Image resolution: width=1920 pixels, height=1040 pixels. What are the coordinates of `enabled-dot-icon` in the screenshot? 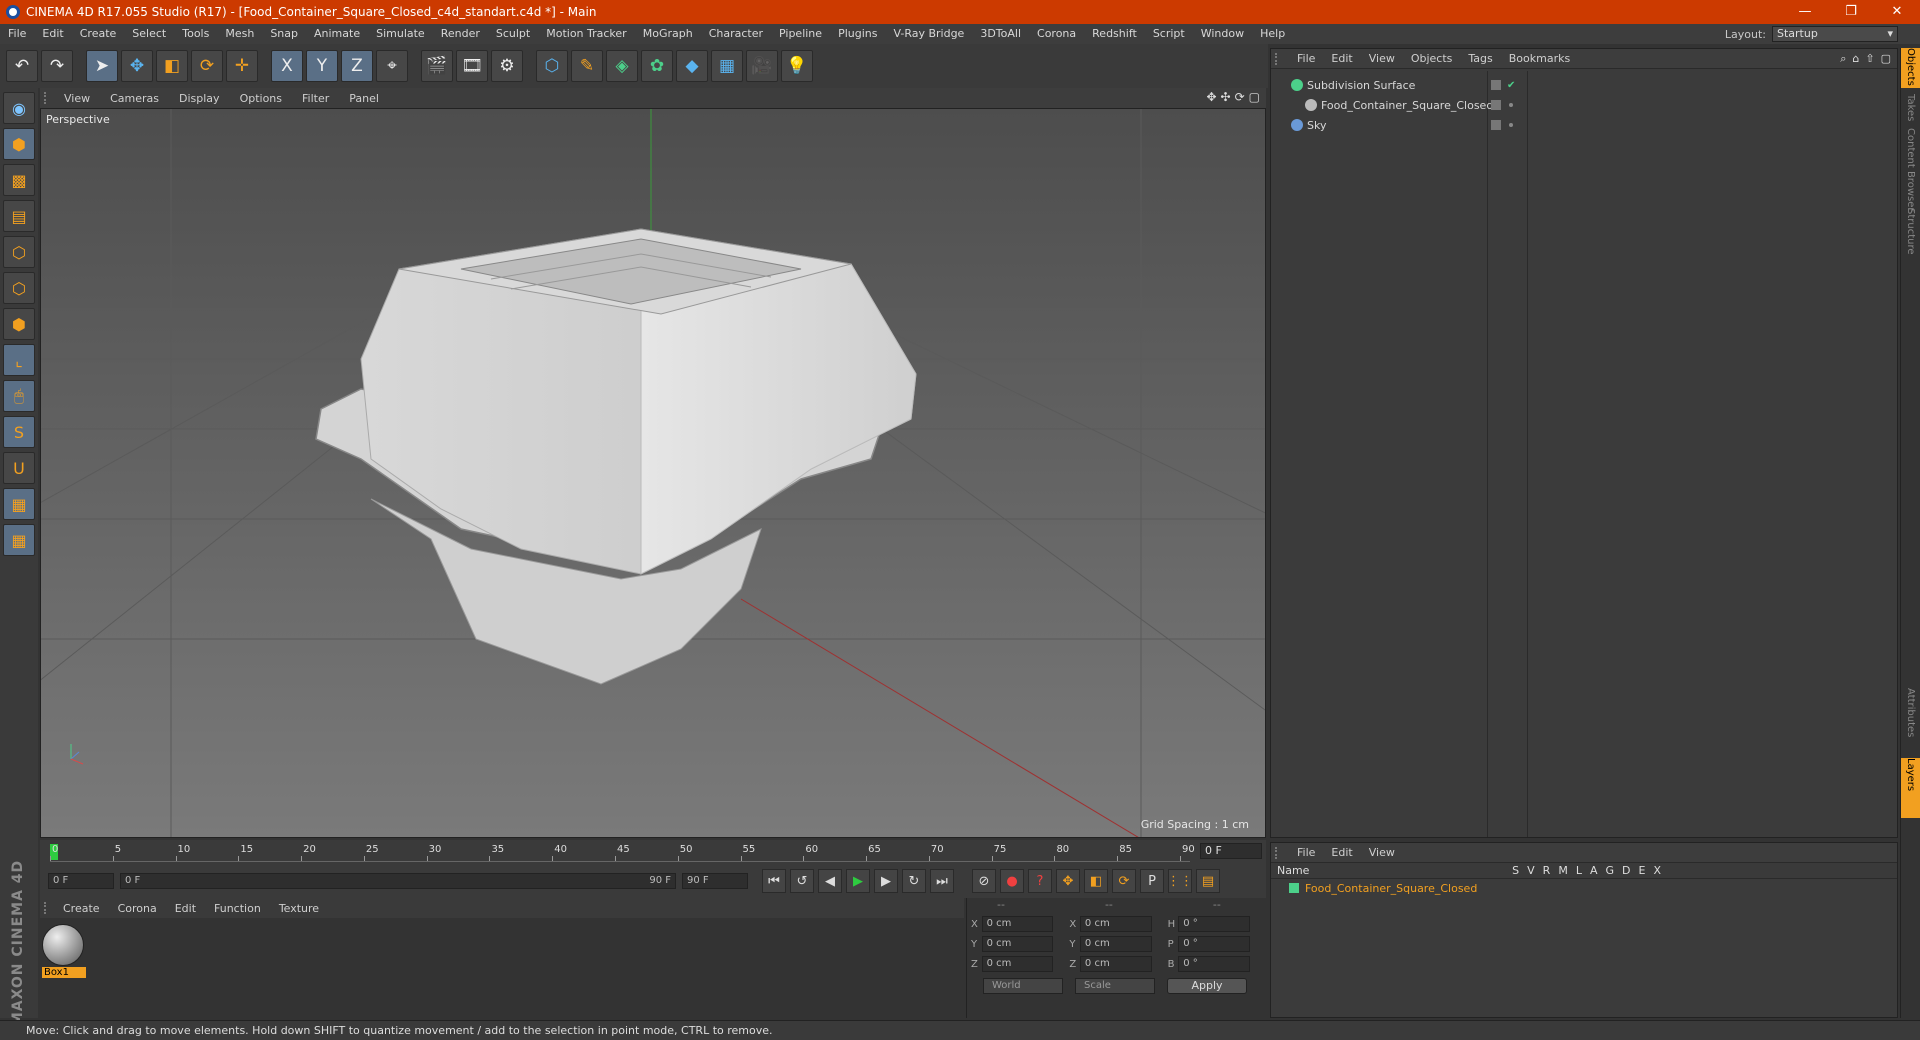 It's located at (1511, 125).